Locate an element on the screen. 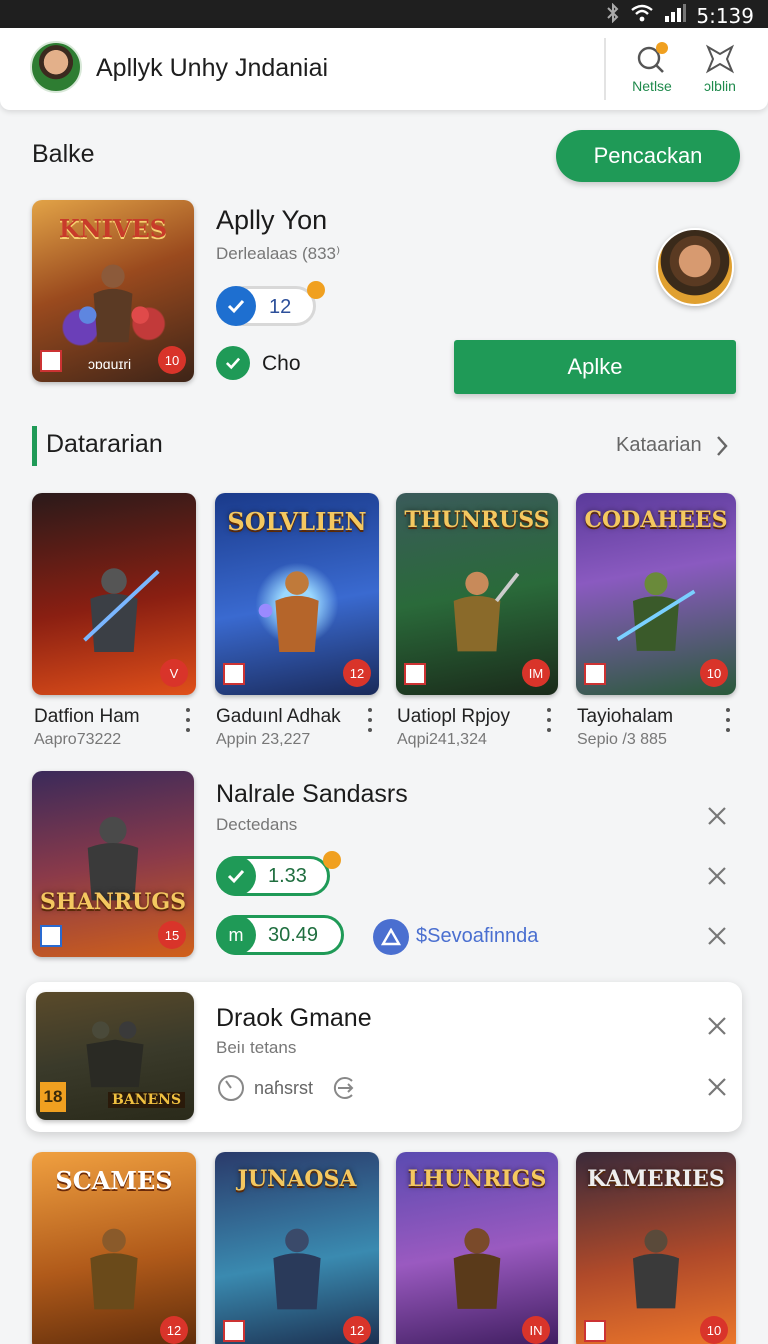 Image resolution: width=768 pixels, height=1344 pixels. game-tile-title: Uatiopl Rpjoy is located at coordinates (453, 717).